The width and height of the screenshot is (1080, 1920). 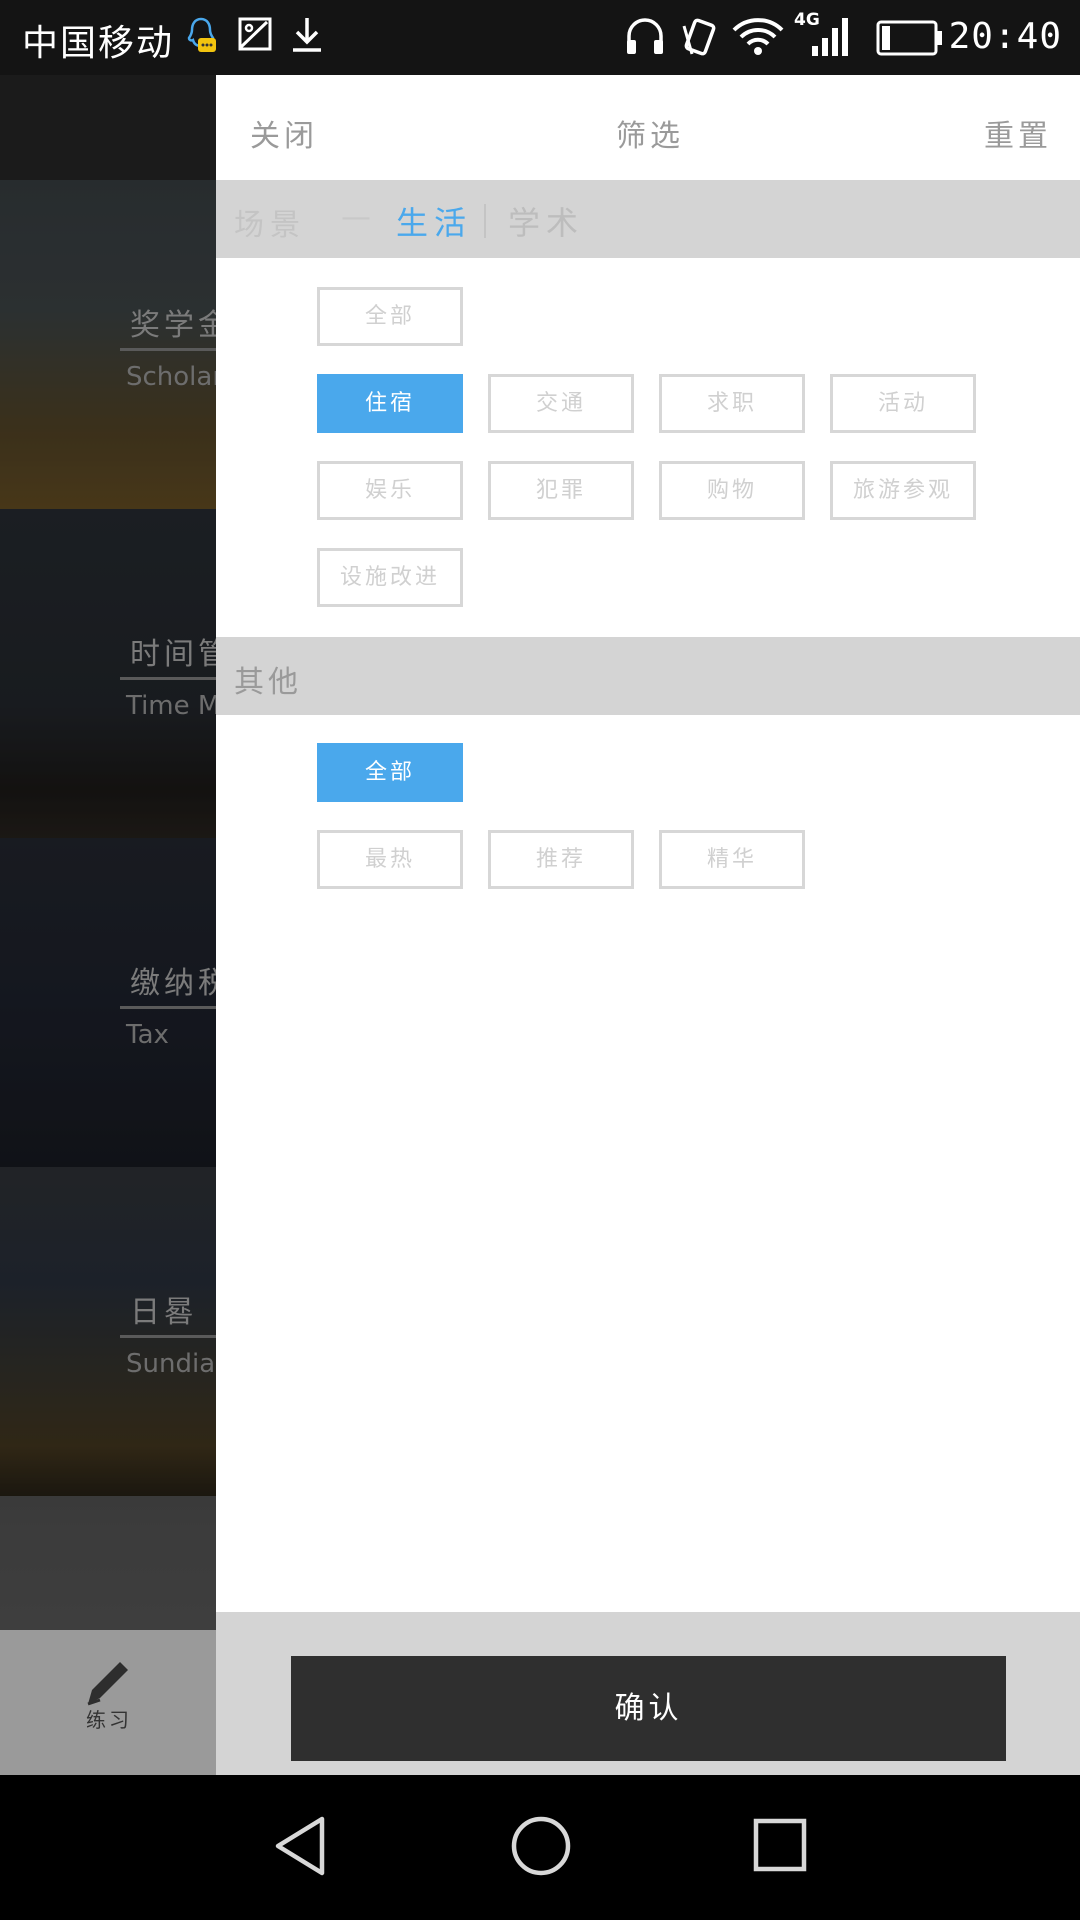 What do you see at coordinates (390, 772) in the screenshot?
I see `filter-chip-other-all: 全部` at bounding box center [390, 772].